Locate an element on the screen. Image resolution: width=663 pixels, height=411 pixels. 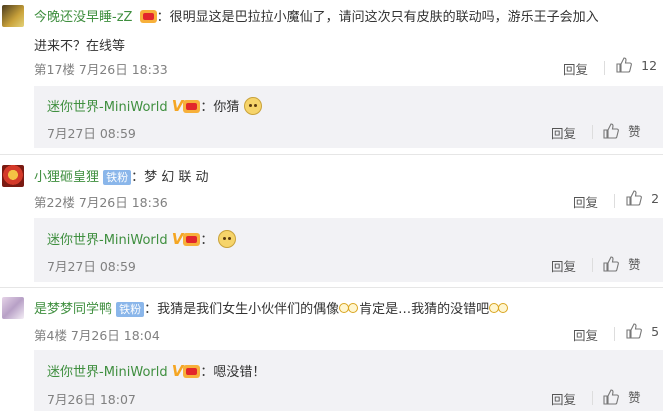
comment-text: ：很明显这是巴拉拉小魔仙了，请问这次只有皮肤的联动吗，游乐王子会加入 is located at coordinates (377, 17).